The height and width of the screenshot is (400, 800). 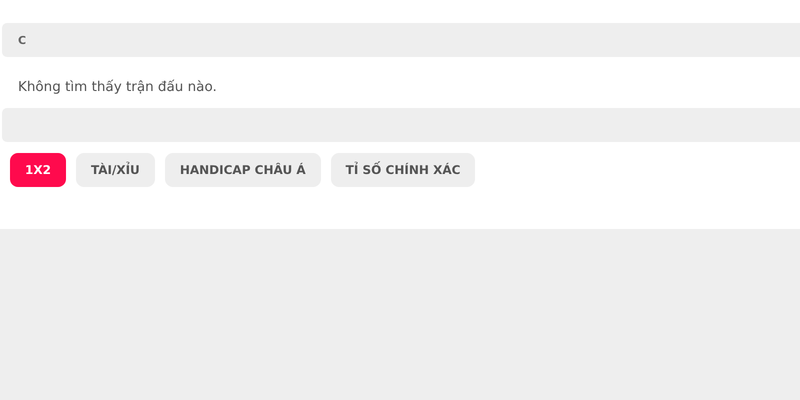 I want to click on empty-message: Không tìm thấy trận đấu nào., so click(x=117, y=87).